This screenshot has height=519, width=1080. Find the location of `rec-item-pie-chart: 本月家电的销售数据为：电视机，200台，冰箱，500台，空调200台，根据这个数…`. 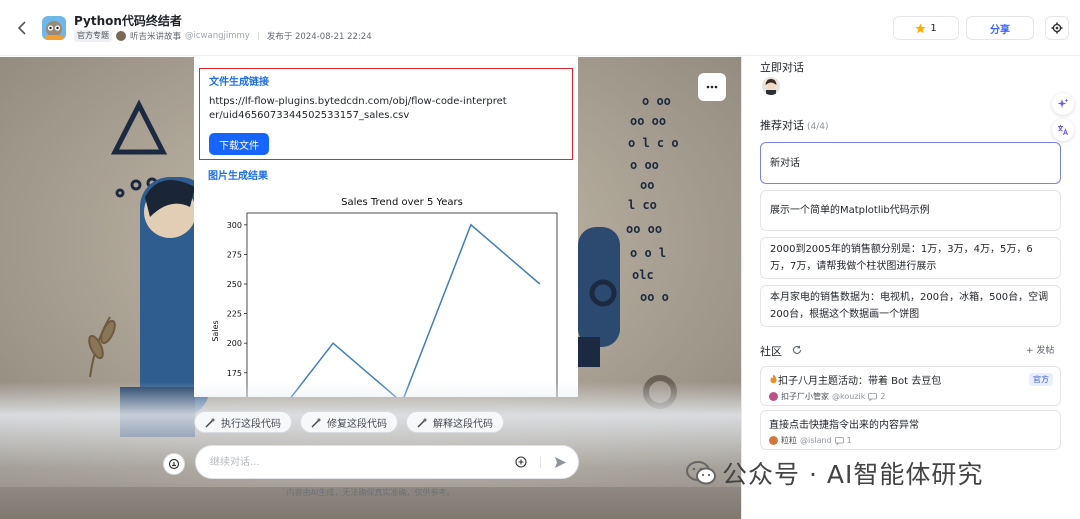

rec-item-pie-chart: 本月家电的销售数据为：电视机，200台，冰箱，500台，空调200台，根据这个数… is located at coordinates (910, 306).